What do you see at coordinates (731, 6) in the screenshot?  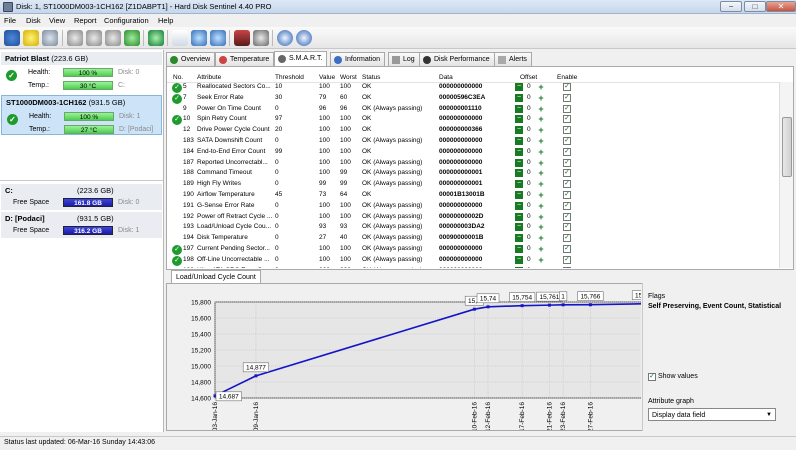 I see `minimize-button: −` at bounding box center [731, 6].